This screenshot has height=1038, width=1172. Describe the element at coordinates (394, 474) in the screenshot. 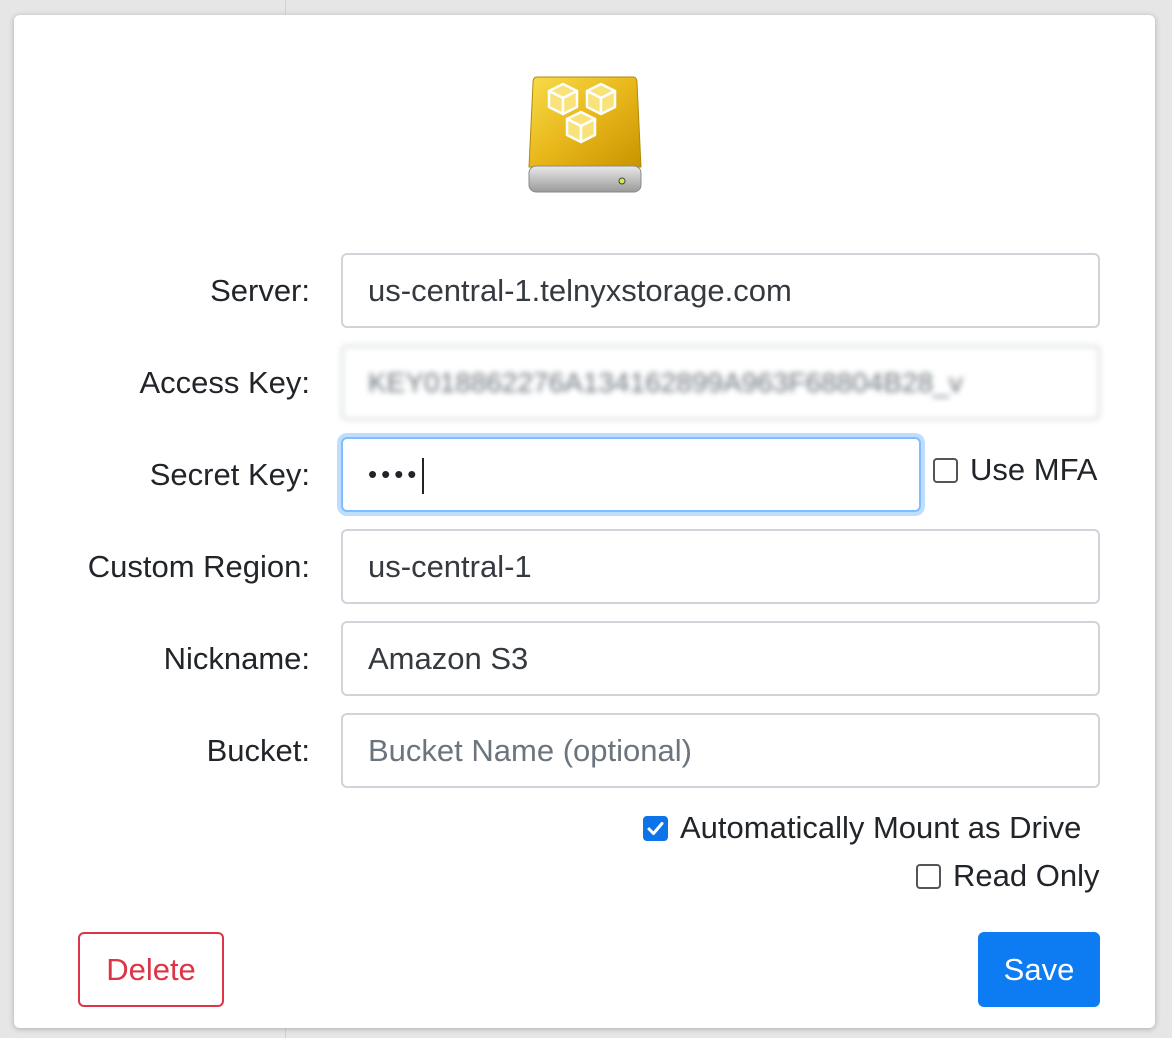

I see `secret-key-value: ••••` at that location.